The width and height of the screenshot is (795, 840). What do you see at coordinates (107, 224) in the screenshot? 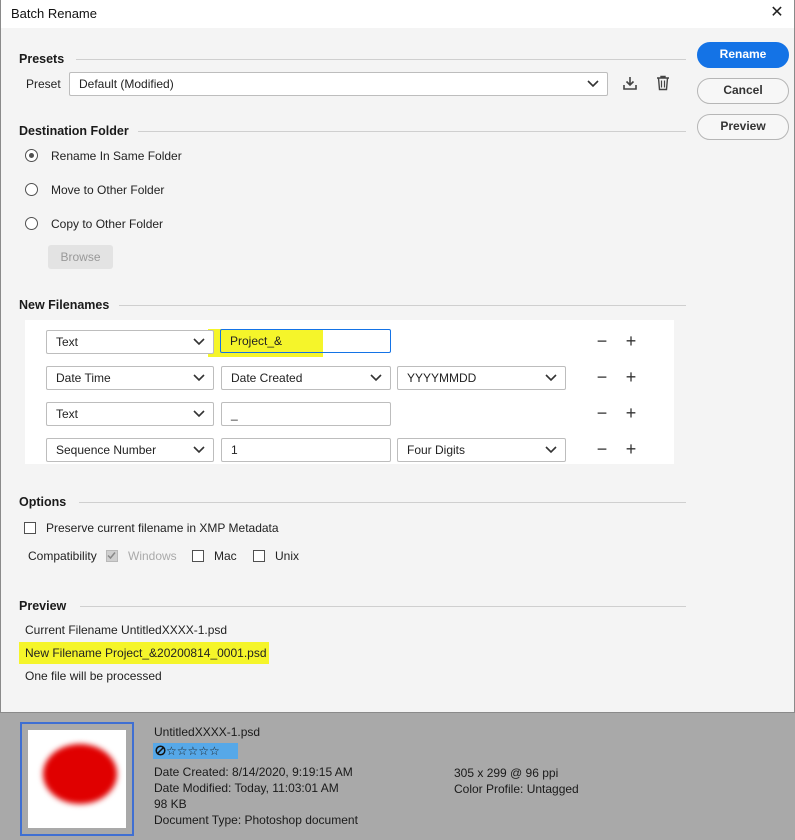
I see `radio-label-copy-other-folder: Copy to Other Folder` at bounding box center [107, 224].